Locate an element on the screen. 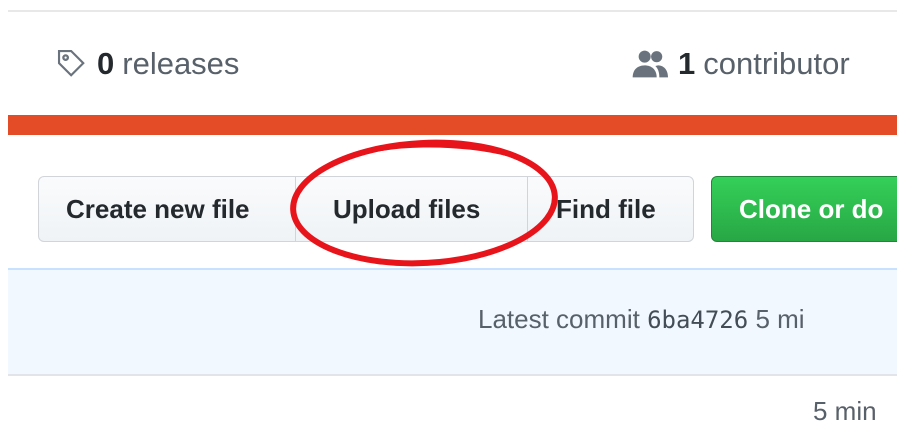 The height and width of the screenshot is (430, 897). tag-icon is located at coordinates (71, 63).